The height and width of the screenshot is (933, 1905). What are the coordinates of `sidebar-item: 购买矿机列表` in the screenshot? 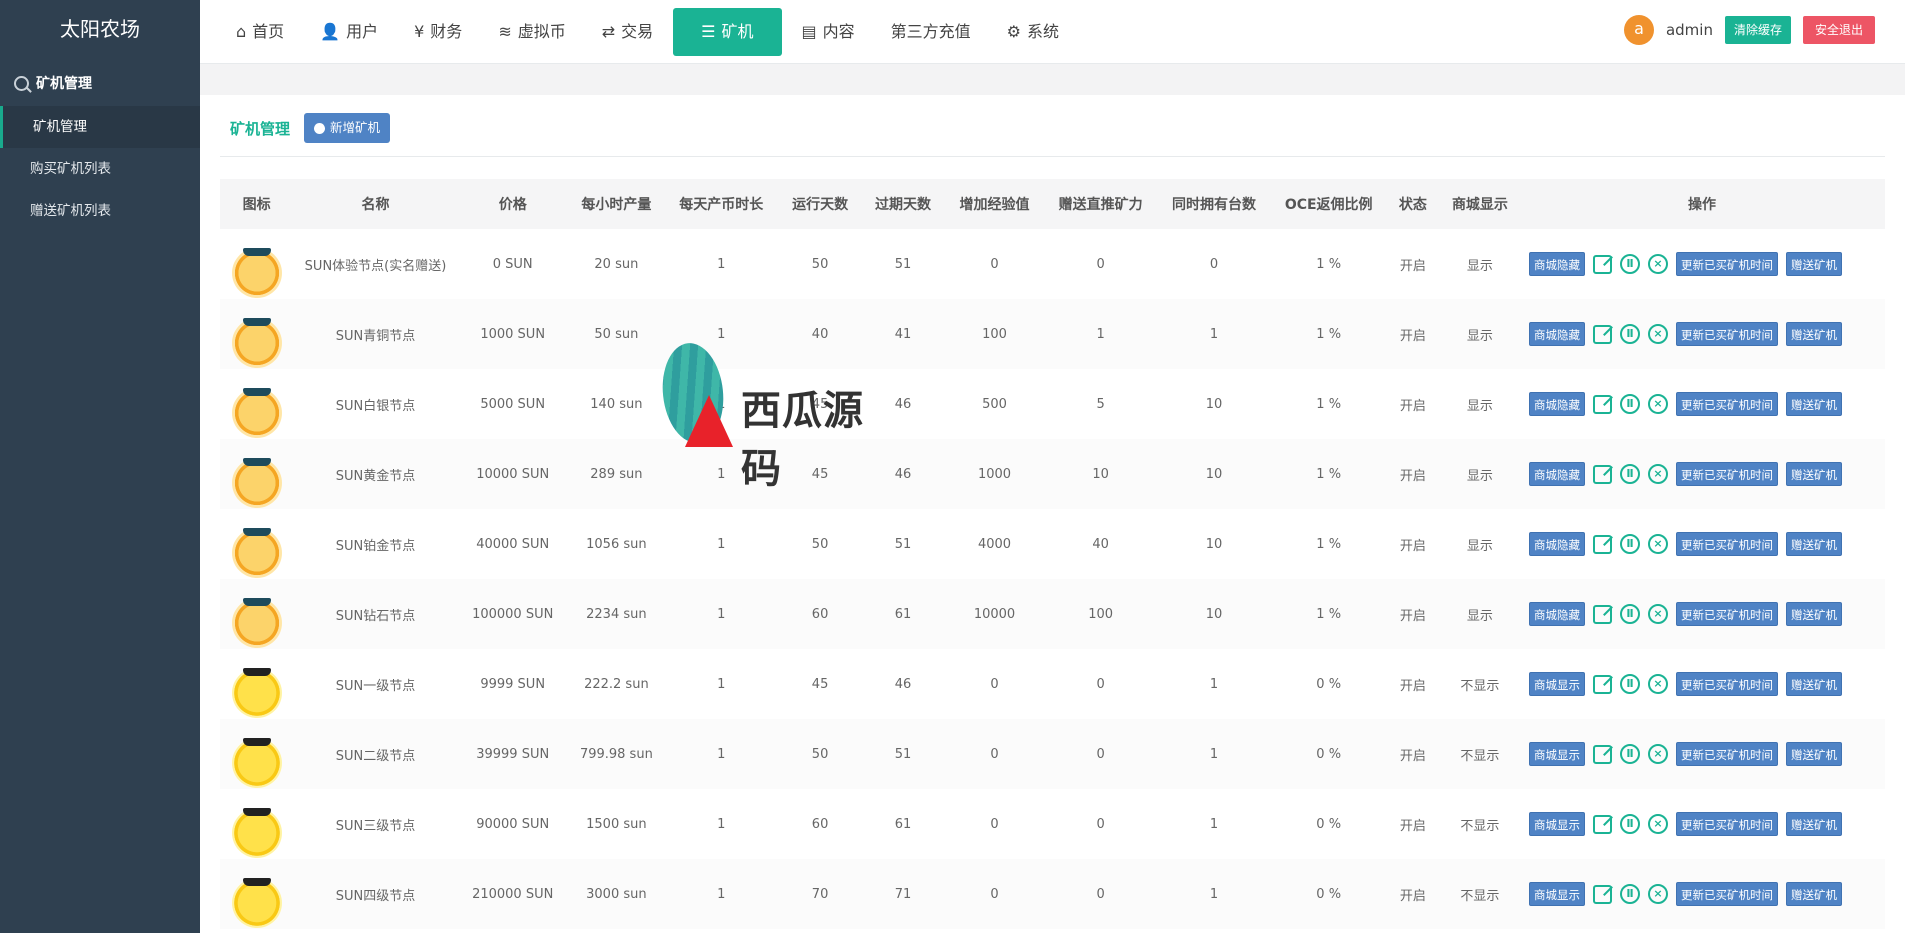 It's located at (100, 169).